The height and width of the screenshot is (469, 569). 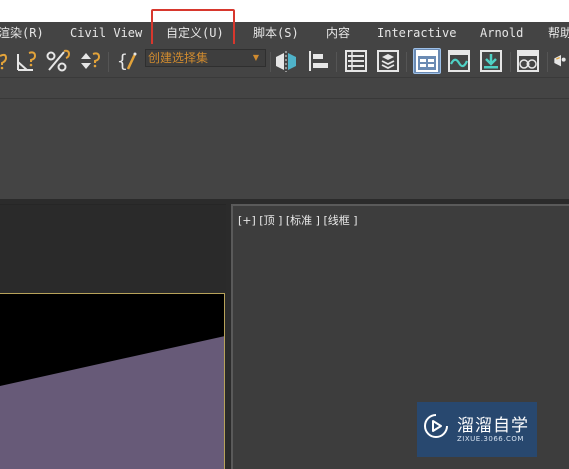 I want to click on watermark-logo: 溜溜自学 ZIXUE.3066.COM, so click(x=477, y=429).